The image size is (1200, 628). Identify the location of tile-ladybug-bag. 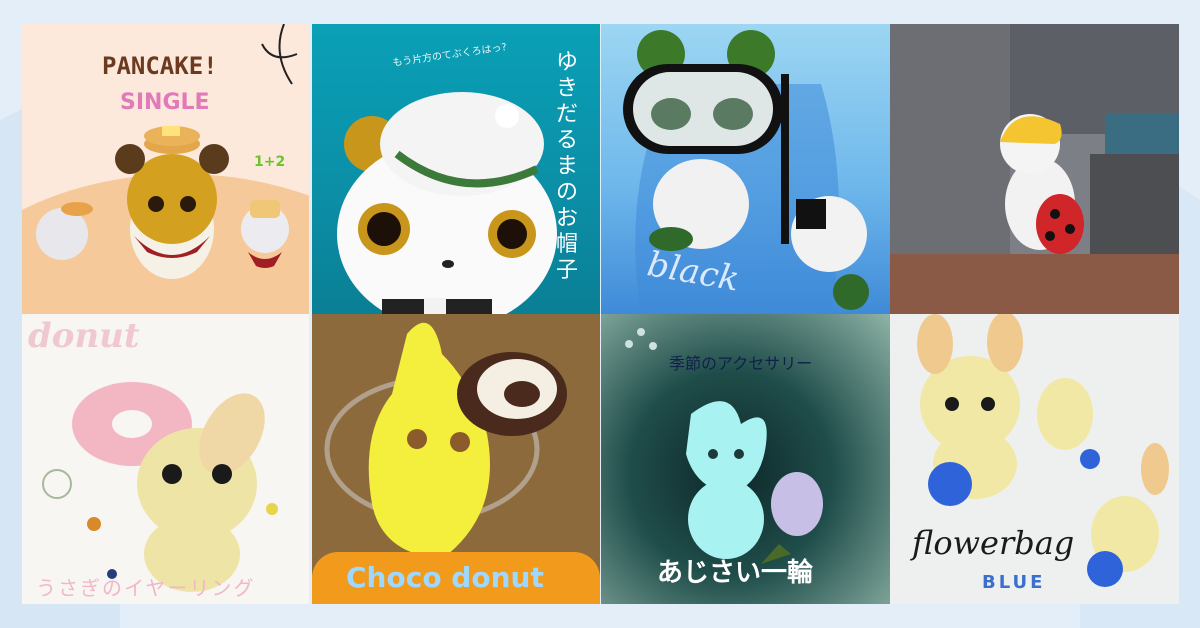
(1034, 169).